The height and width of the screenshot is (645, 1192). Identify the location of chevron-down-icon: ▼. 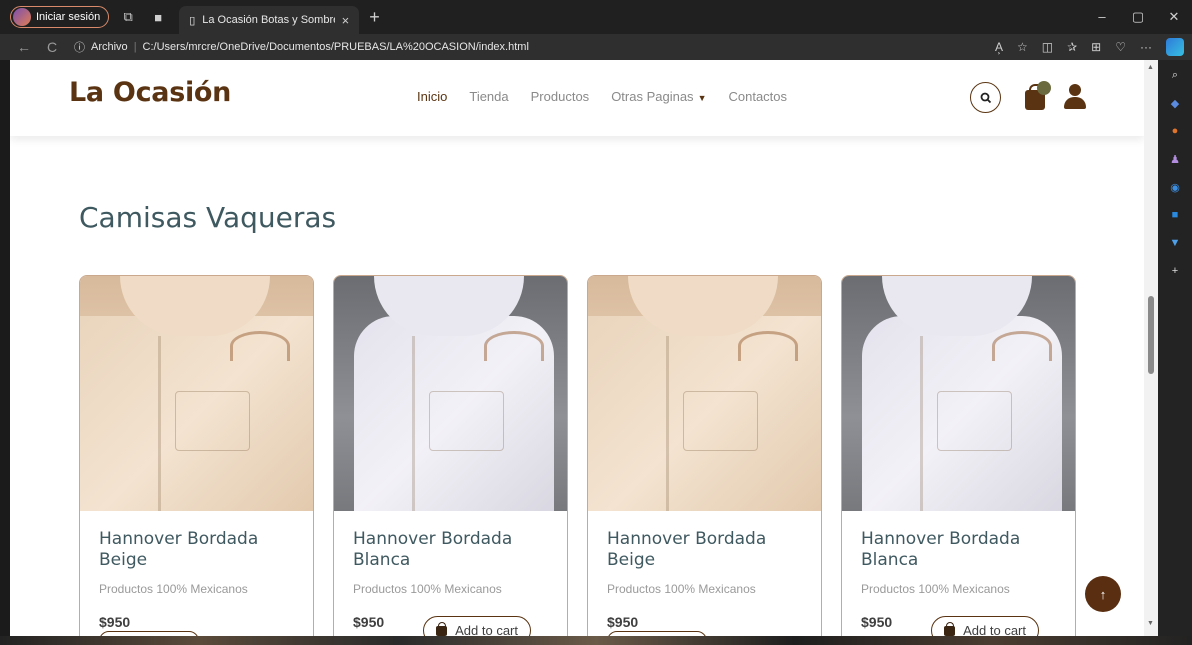
(702, 98).